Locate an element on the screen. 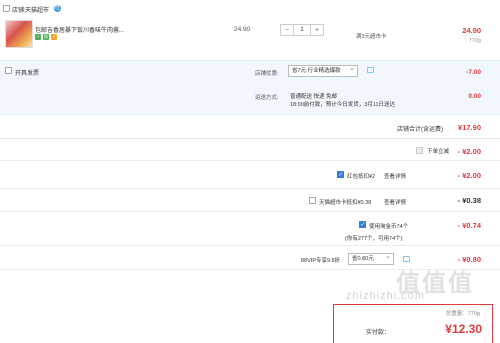 This screenshot has height=343, width=500. taojinbi-row: 使用淘金币74个 (你有277个，可用74个) - ¥0.74 is located at coordinates (250, 229).